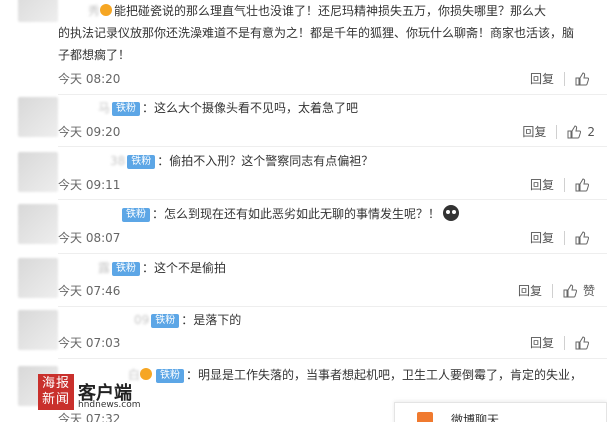 The width and height of the screenshot is (607, 422). What do you see at coordinates (117, 161) in the screenshot?
I see `username: 38` at bounding box center [117, 161].